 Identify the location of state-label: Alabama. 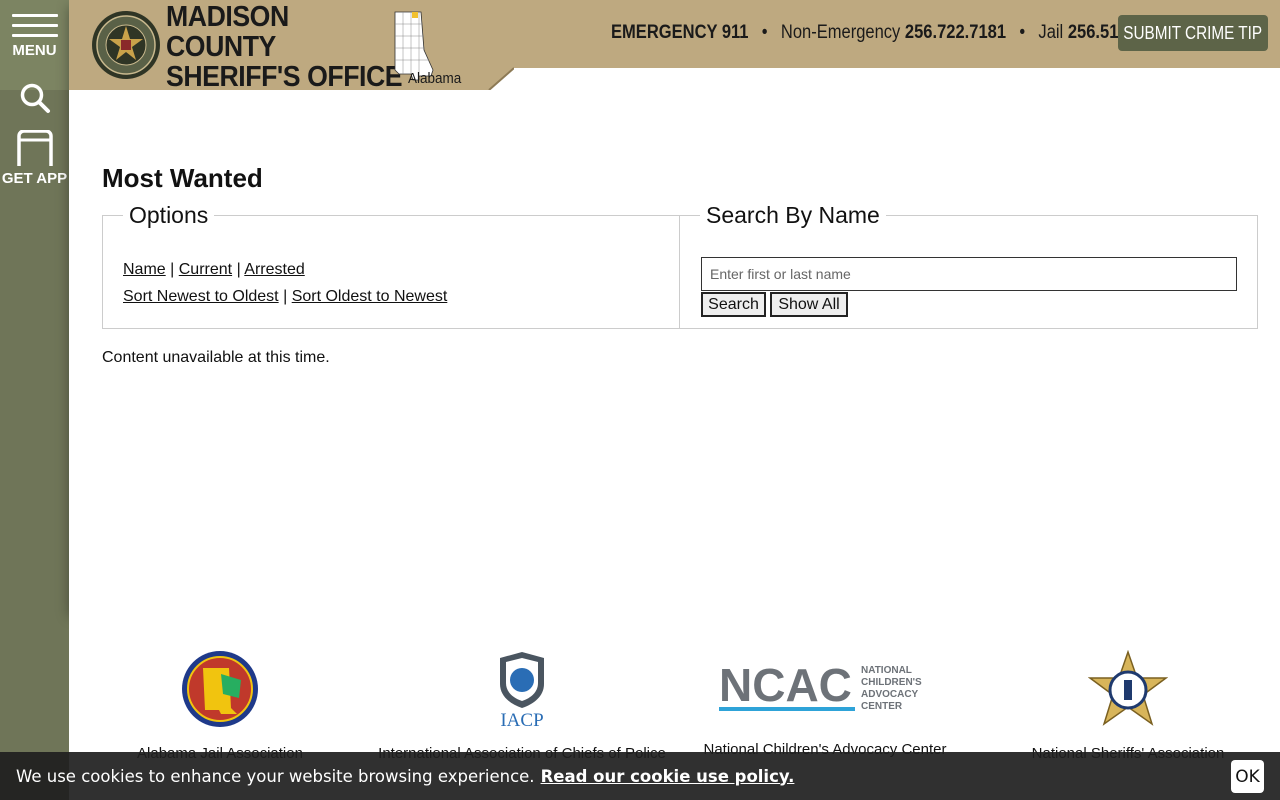
(435, 78).